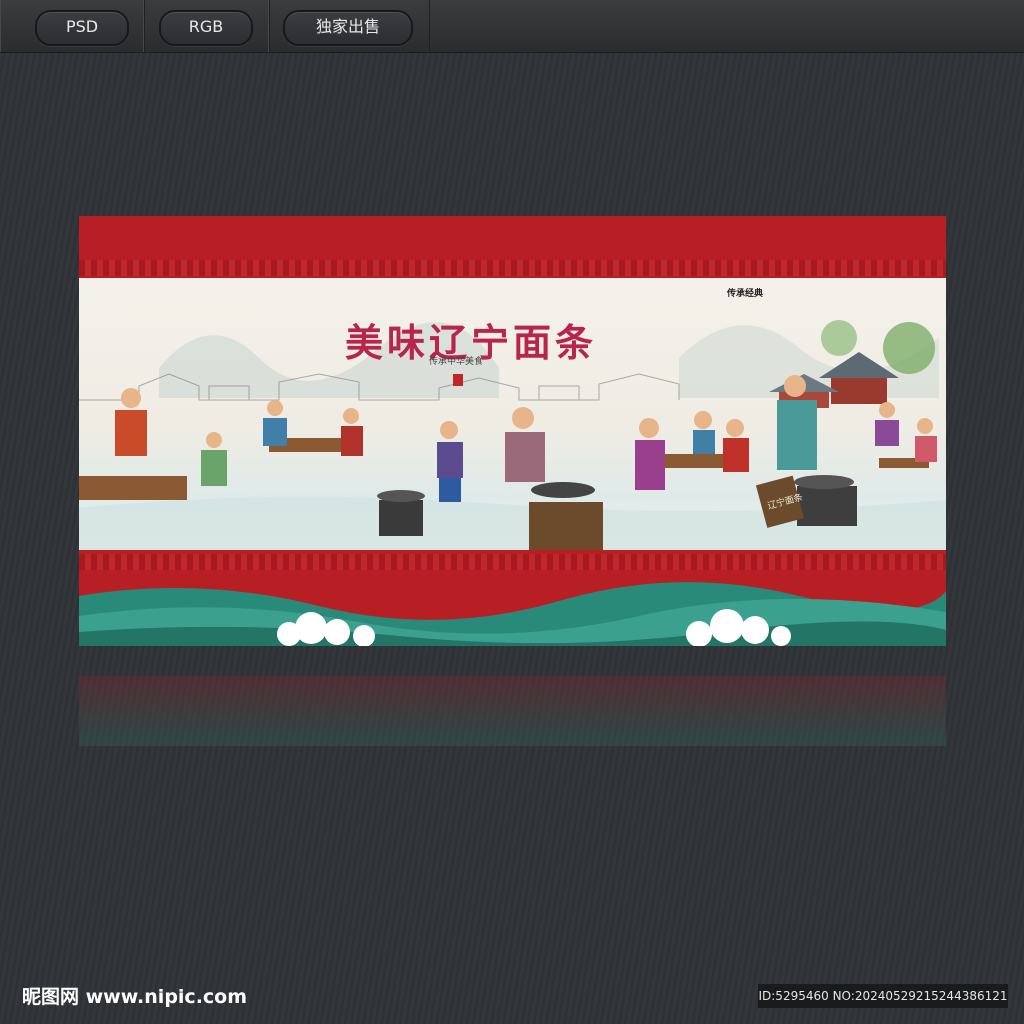 Image resolution: width=1024 pixels, height=1024 pixels. Describe the element at coordinates (456, 362) in the screenshot. I see `artwork-subtitle: 传承中华美食` at that location.